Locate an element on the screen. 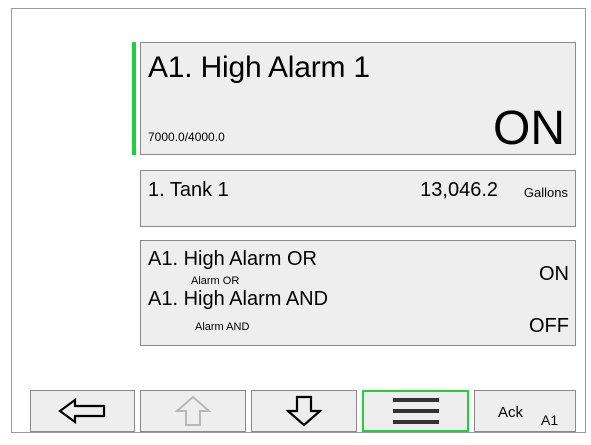 The image size is (591, 445). alarm-or-name: A1. High Alarm OR is located at coordinates (232, 259).